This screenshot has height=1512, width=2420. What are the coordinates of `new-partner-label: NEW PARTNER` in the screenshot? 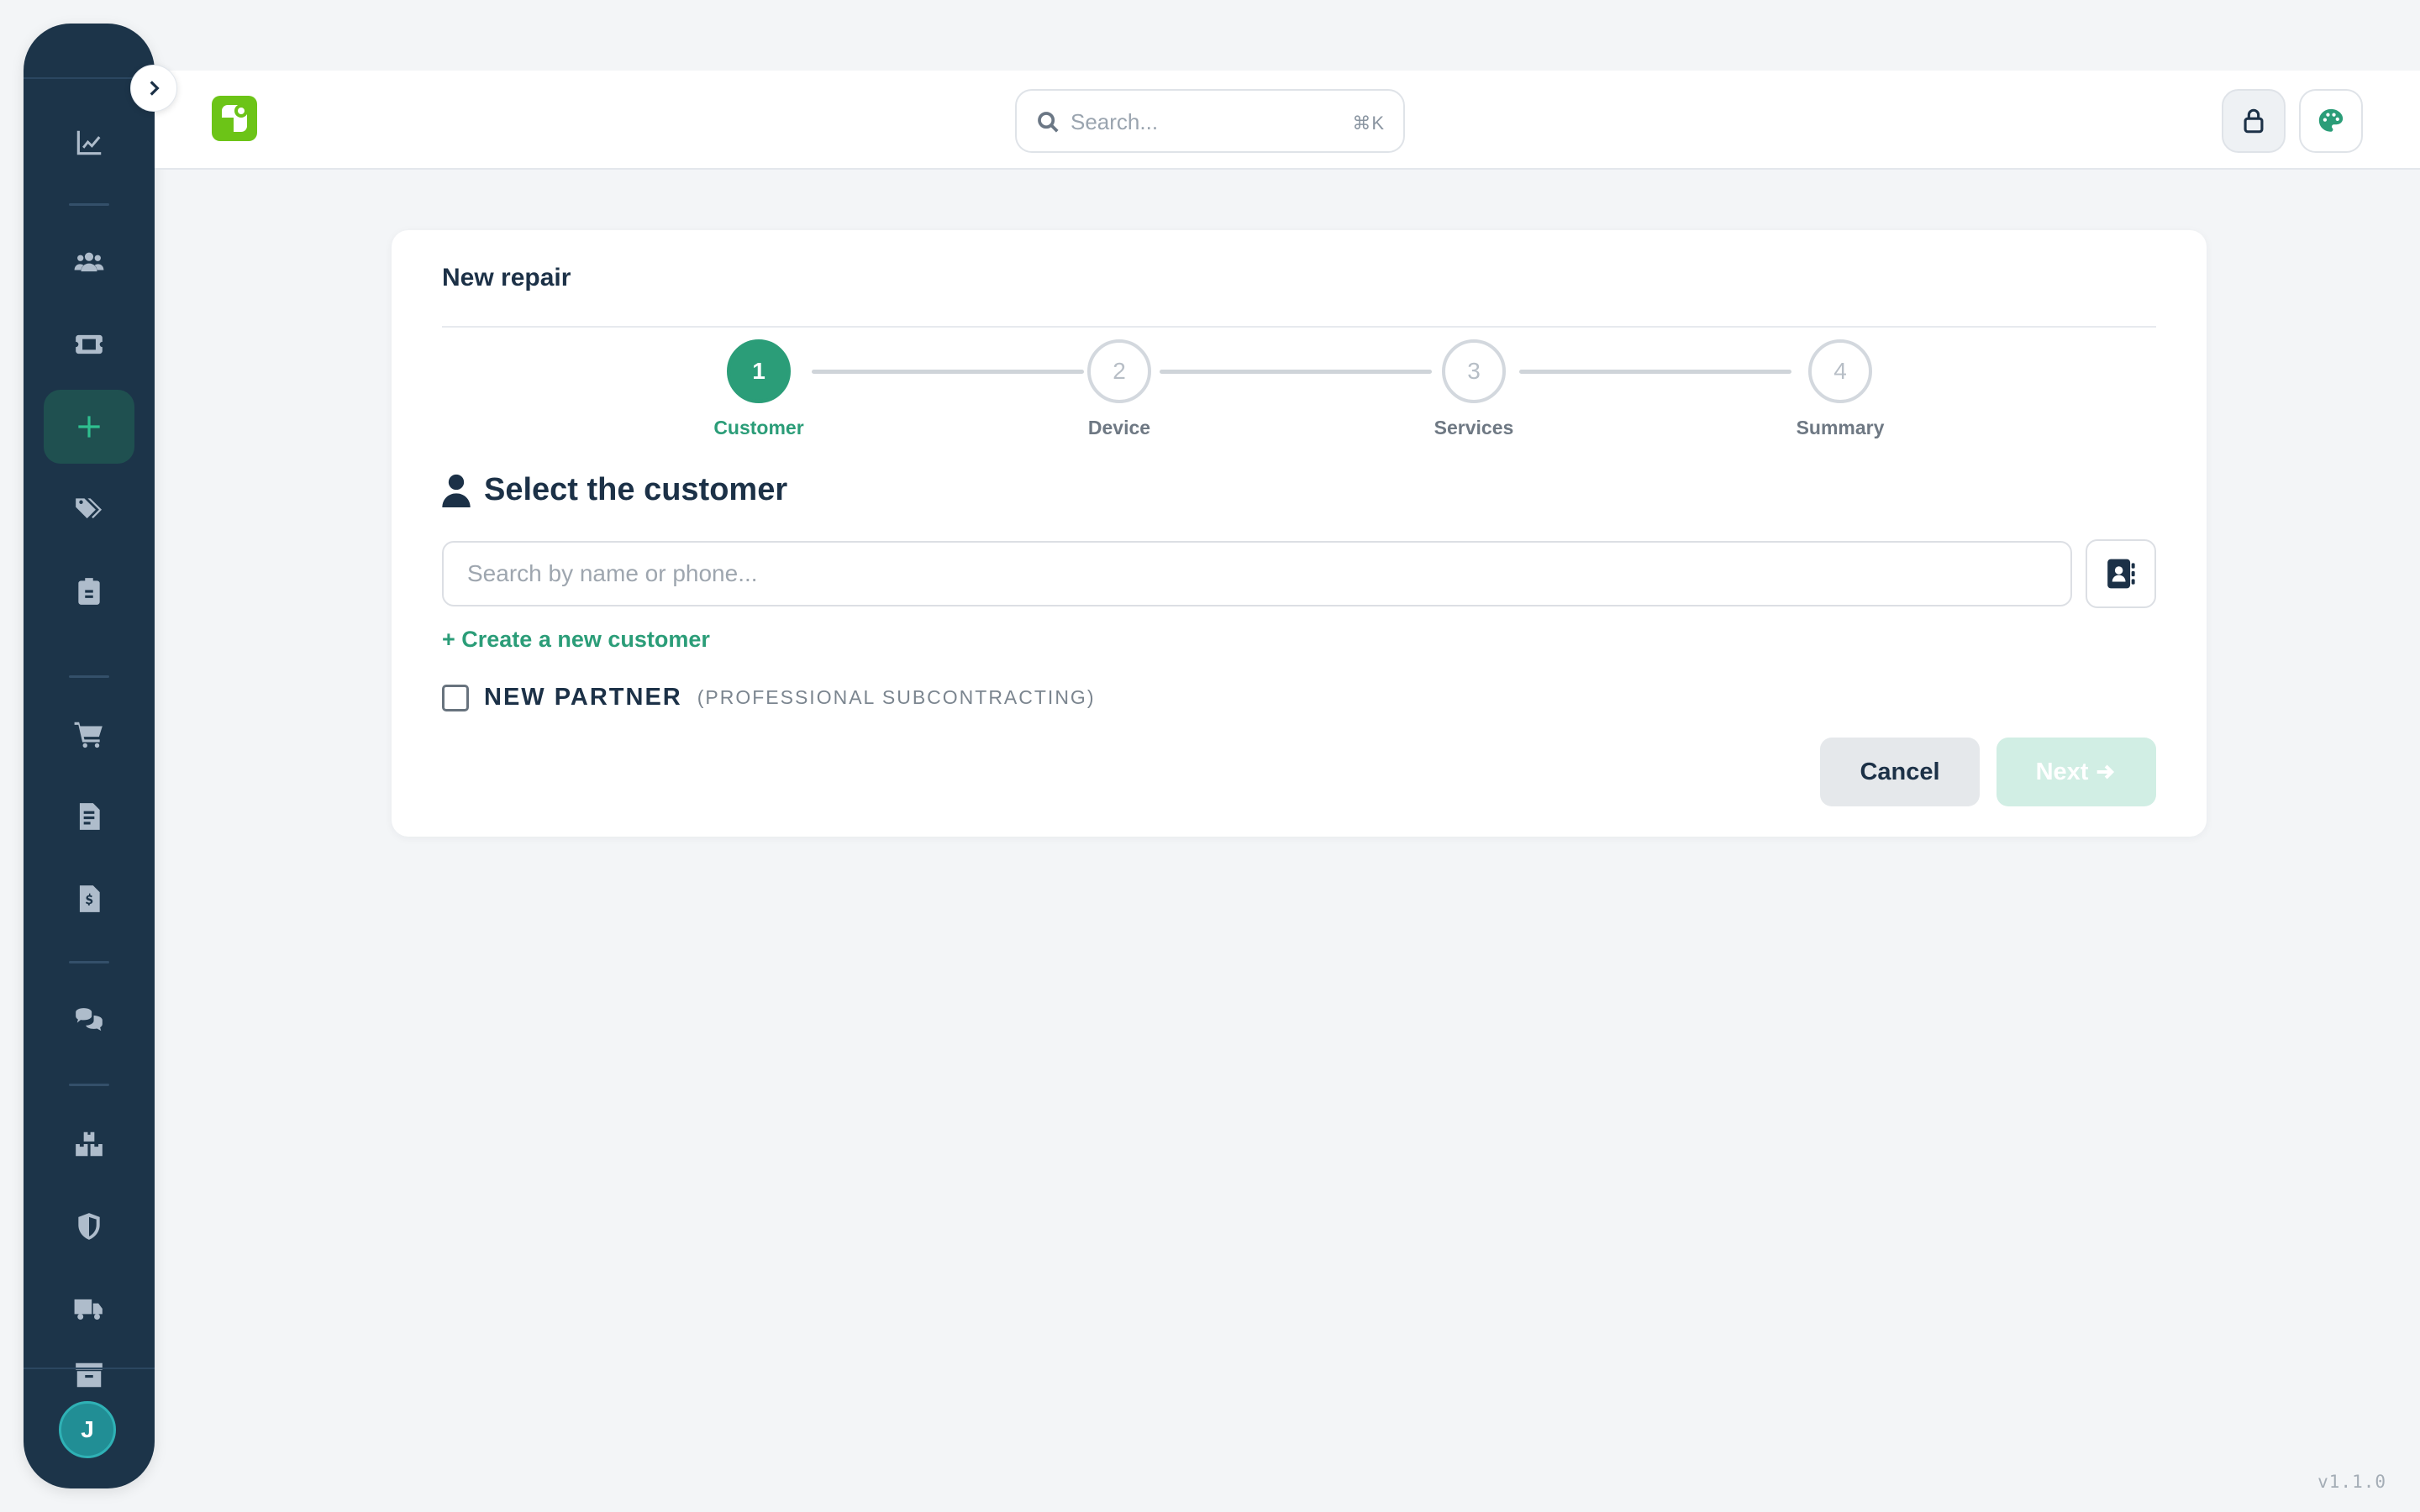 It's located at (583, 697).